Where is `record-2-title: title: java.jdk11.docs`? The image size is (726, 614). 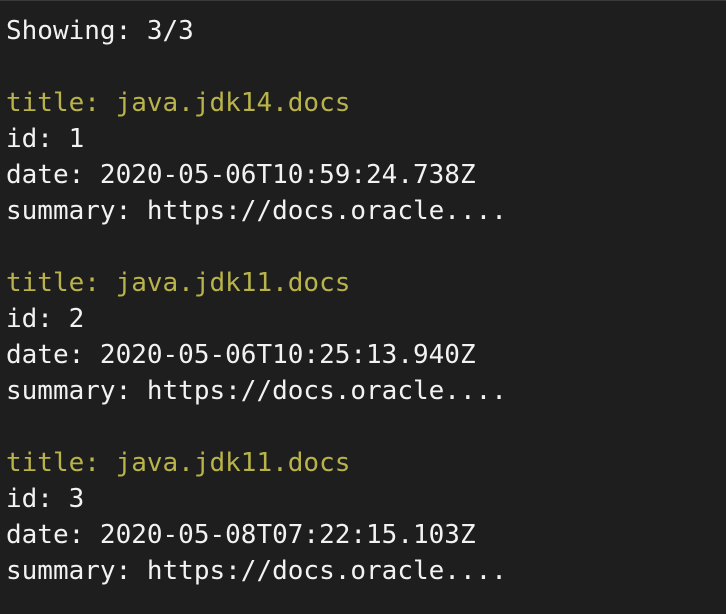 record-2-title: title: java.jdk11.docs is located at coordinates (178, 283).